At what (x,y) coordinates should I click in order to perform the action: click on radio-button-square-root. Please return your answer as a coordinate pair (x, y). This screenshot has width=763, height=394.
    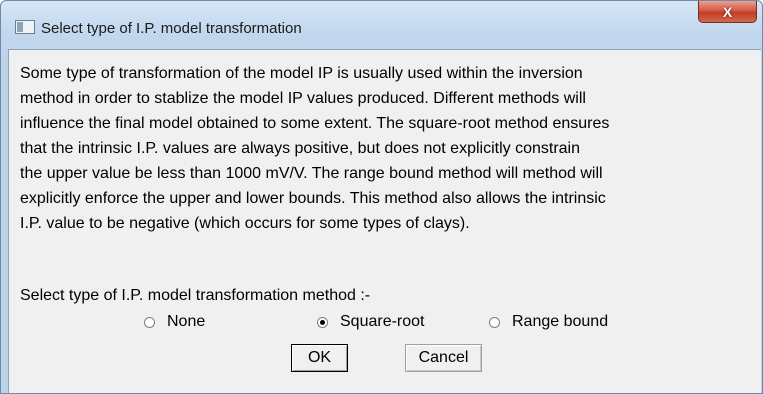
    Looking at the image, I should click on (322, 322).